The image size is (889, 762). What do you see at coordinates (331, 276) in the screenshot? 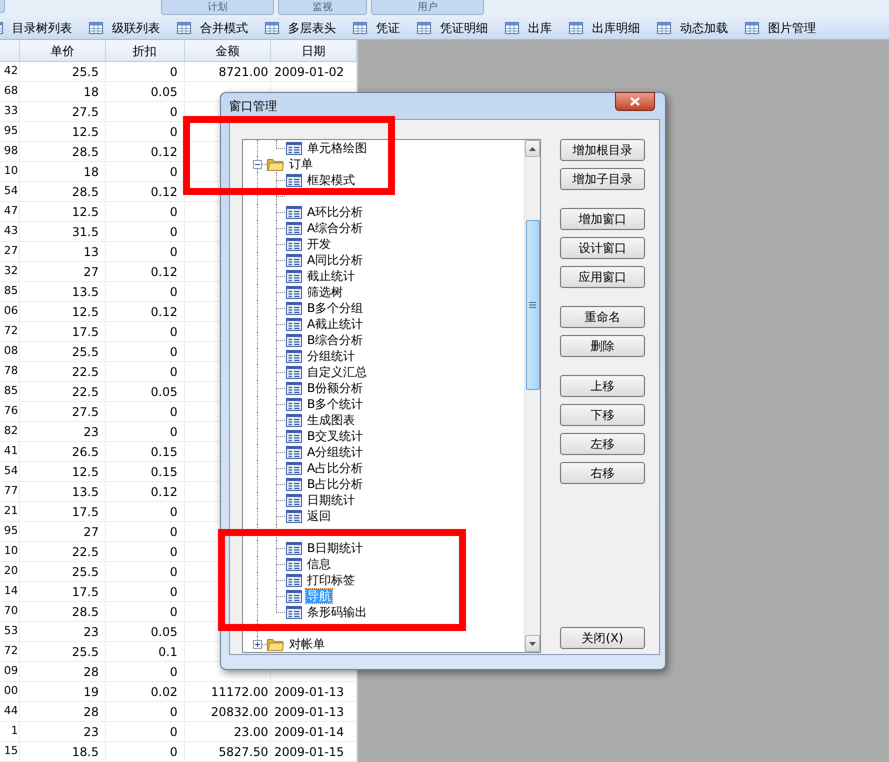
I see `tree-item: 截止统计` at bounding box center [331, 276].